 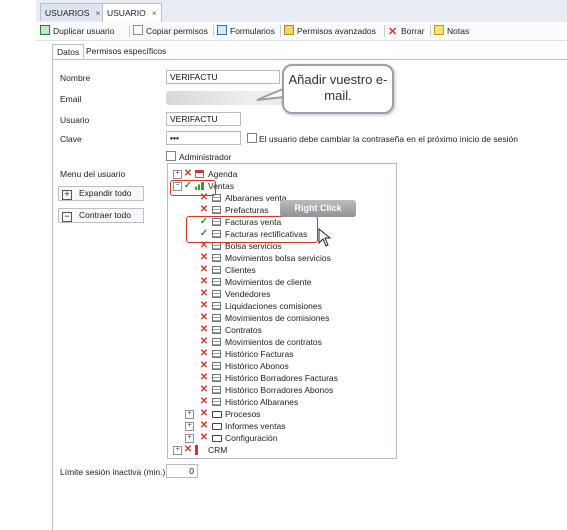 What do you see at coordinates (170, 31) in the screenshot?
I see `copy-permissions-button: Copiar permisos` at bounding box center [170, 31].